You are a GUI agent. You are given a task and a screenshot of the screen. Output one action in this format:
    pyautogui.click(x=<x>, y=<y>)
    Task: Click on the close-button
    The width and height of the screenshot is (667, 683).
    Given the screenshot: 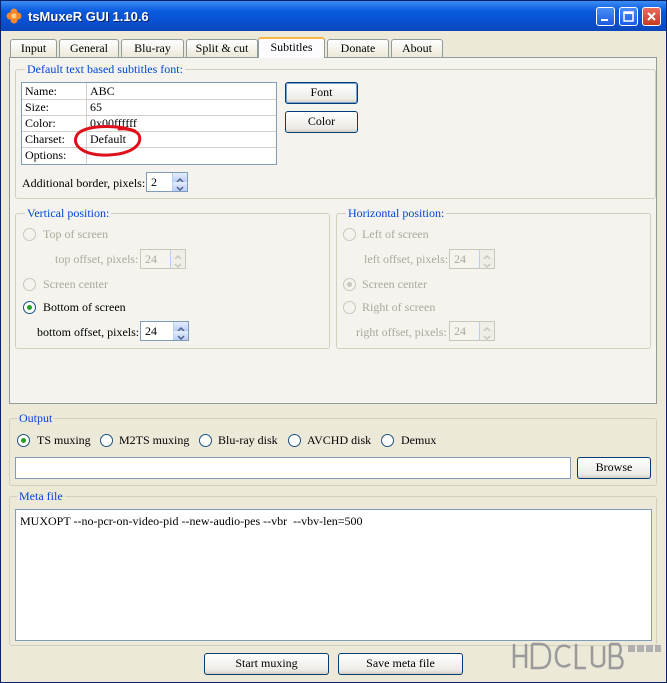 What is the action you would take?
    pyautogui.click(x=651, y=16)
    